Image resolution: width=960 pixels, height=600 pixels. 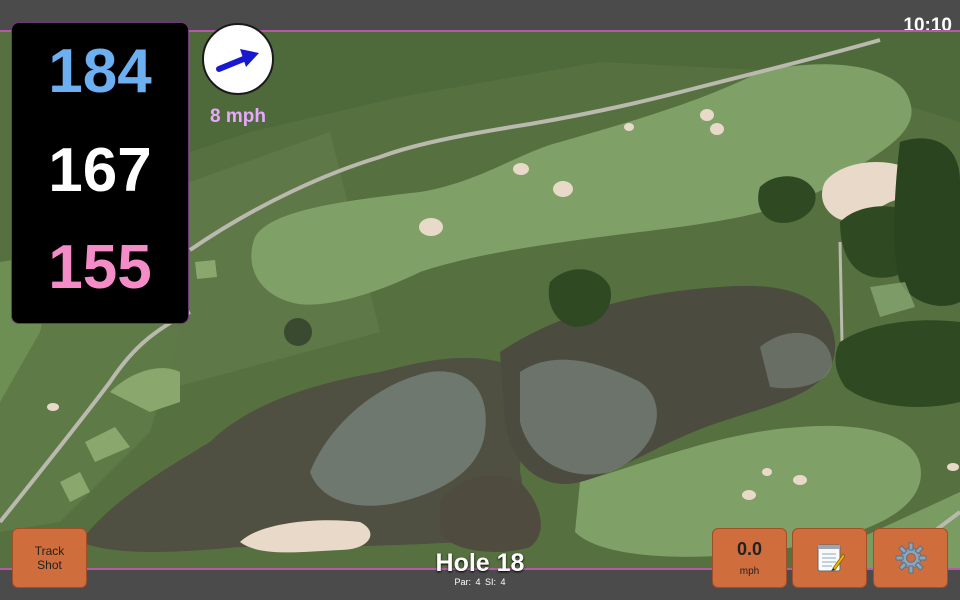 I want to click on speed-button: 0.0 mph, so click(x=749, y=558).